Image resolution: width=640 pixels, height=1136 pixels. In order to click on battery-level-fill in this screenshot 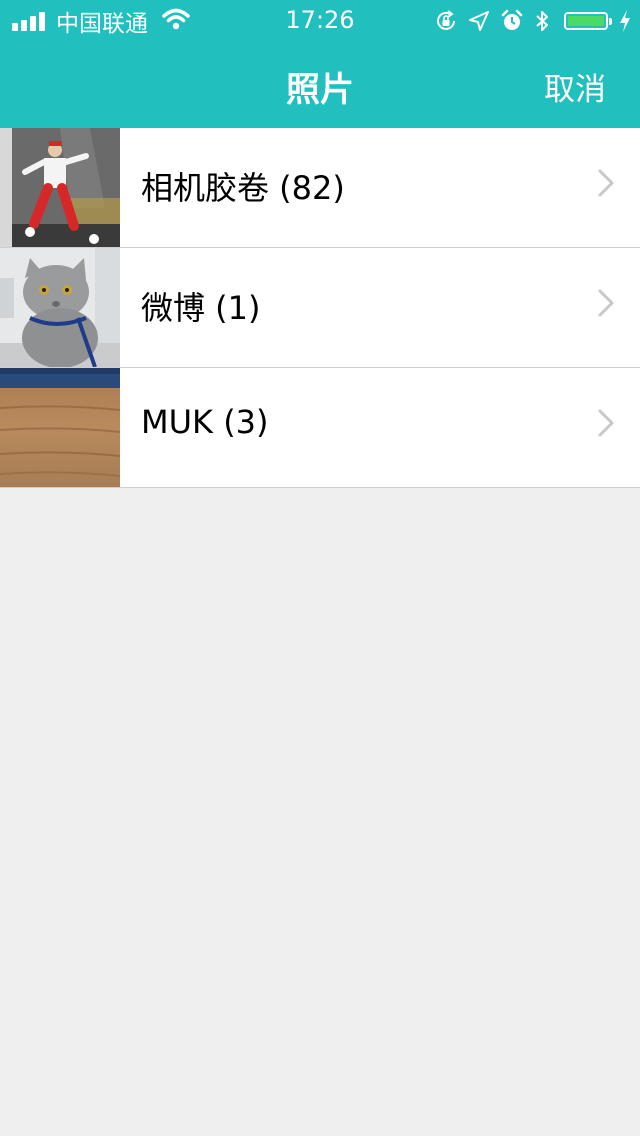, I will do `click(586, 21)`.